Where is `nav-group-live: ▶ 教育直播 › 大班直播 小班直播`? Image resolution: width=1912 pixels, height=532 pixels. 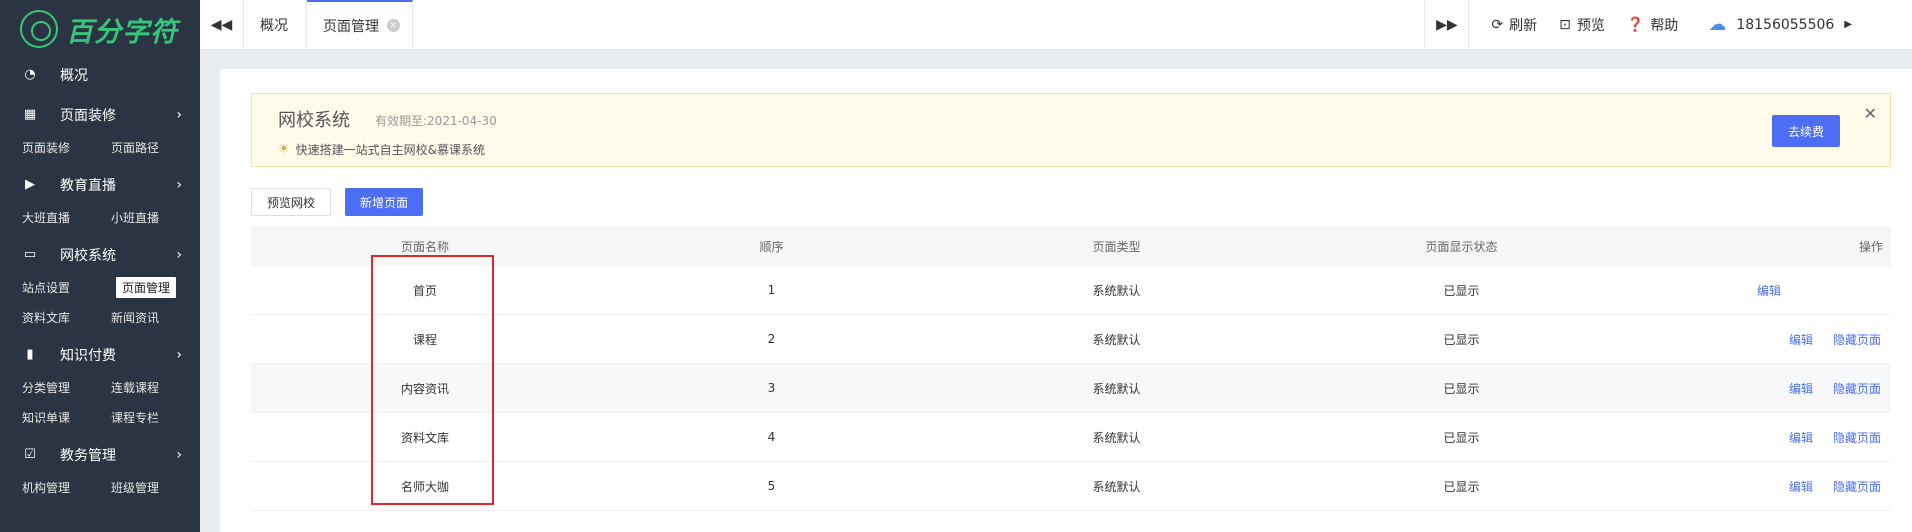 nav-group-live: ▶ 教育直播 › 大班直播 小班直播 is located at coordinates (100, 203).